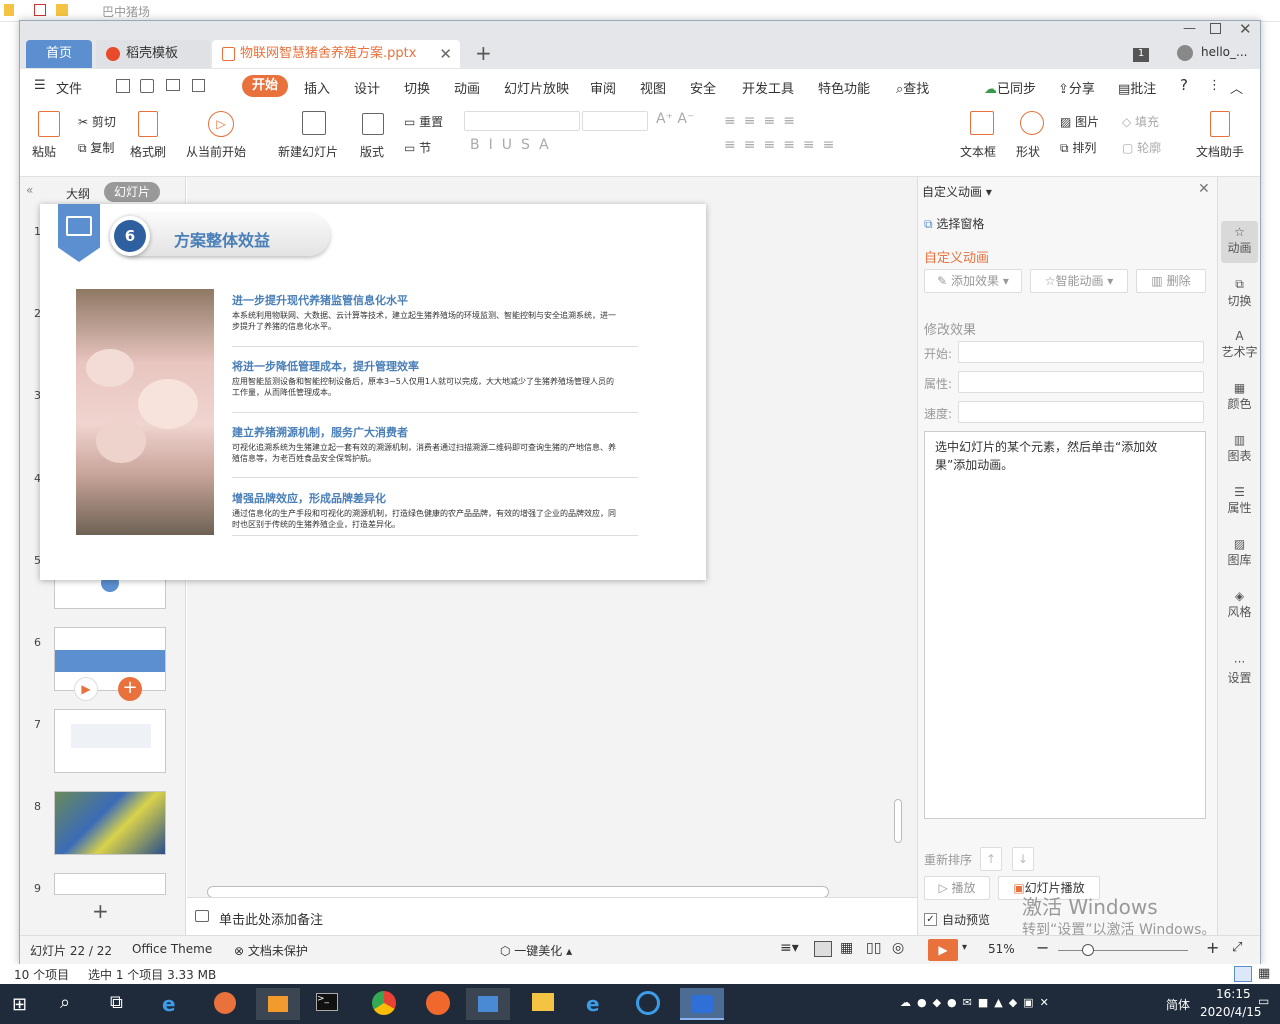 This screenshot has height=1024, width=1280. I want to click on zoom-level: 51%, so click(1001, 949).